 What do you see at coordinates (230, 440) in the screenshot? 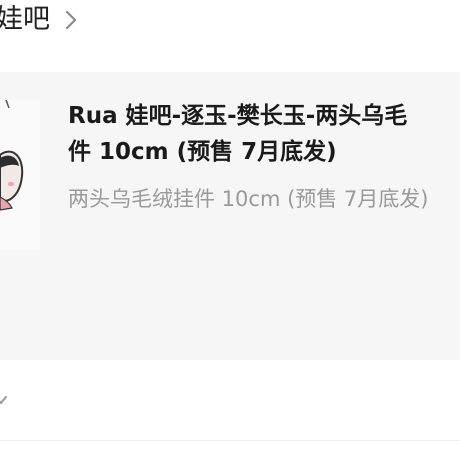
I see `divider` at bounding box center [230, 440].